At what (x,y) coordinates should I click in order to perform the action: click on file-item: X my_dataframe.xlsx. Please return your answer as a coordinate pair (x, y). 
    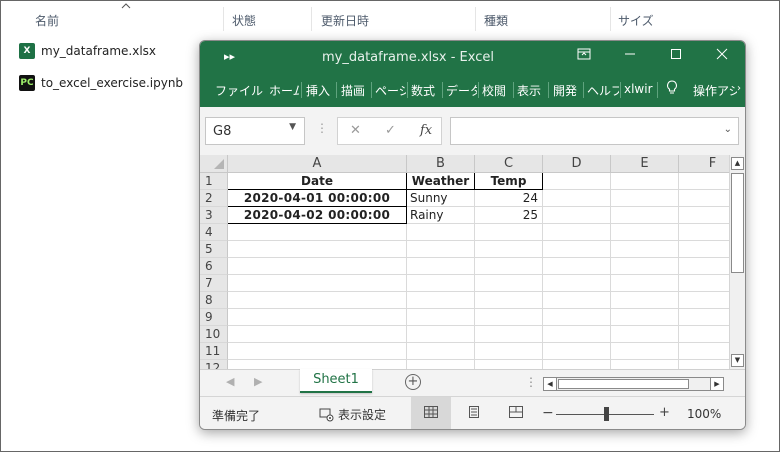
    Looking at the image, I should click on (87, 51).